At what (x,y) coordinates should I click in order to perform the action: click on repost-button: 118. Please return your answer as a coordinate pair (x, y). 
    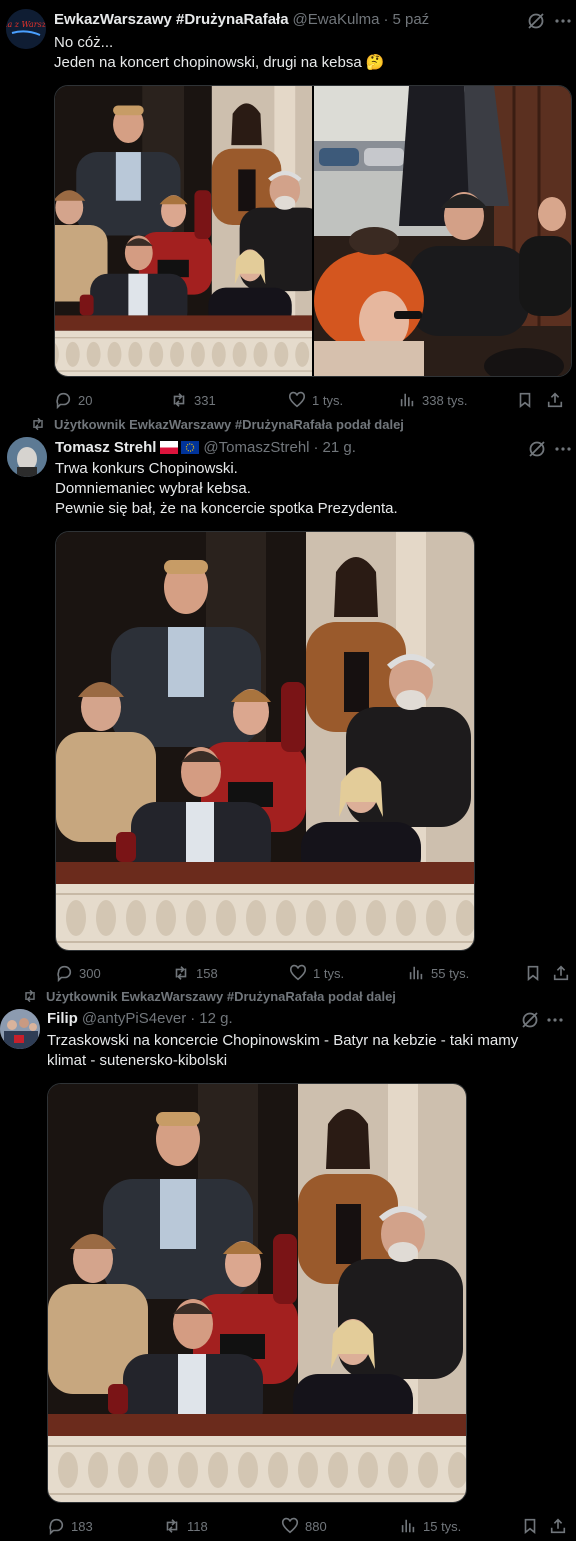
    Looking at the image, I should click on (222, 1526).